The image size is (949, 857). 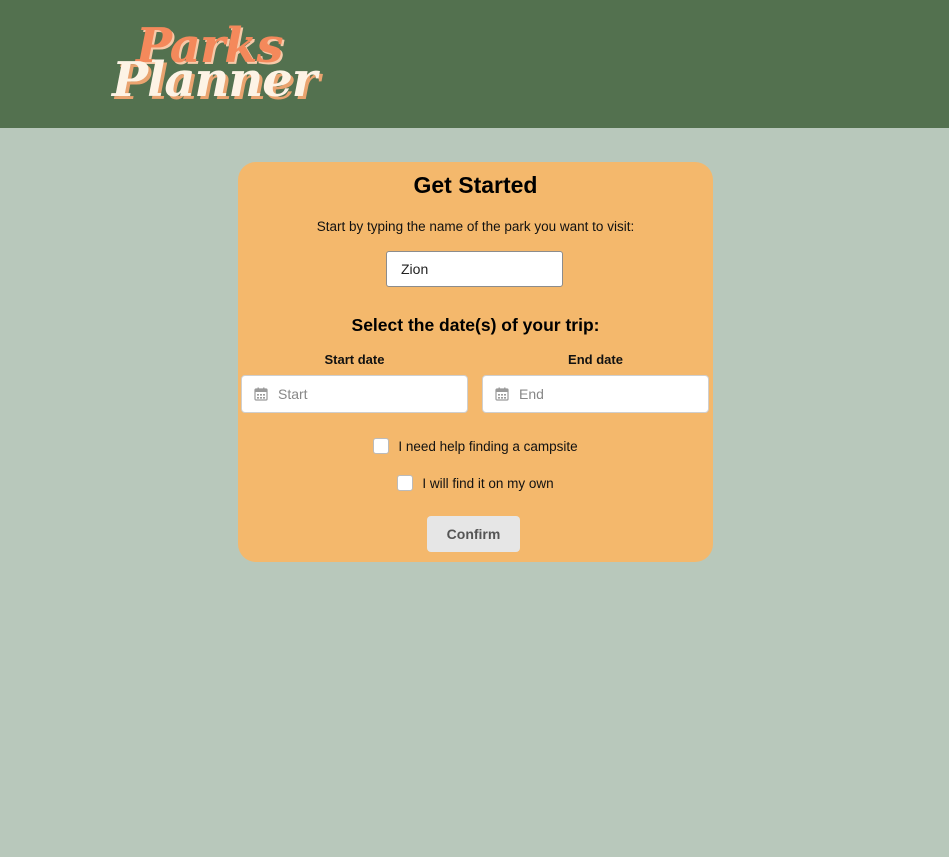 What do you see at coordinates (381, 446) in the screenshot?
I see `campsite-help-checkbox` at bounding box center [381, 446].